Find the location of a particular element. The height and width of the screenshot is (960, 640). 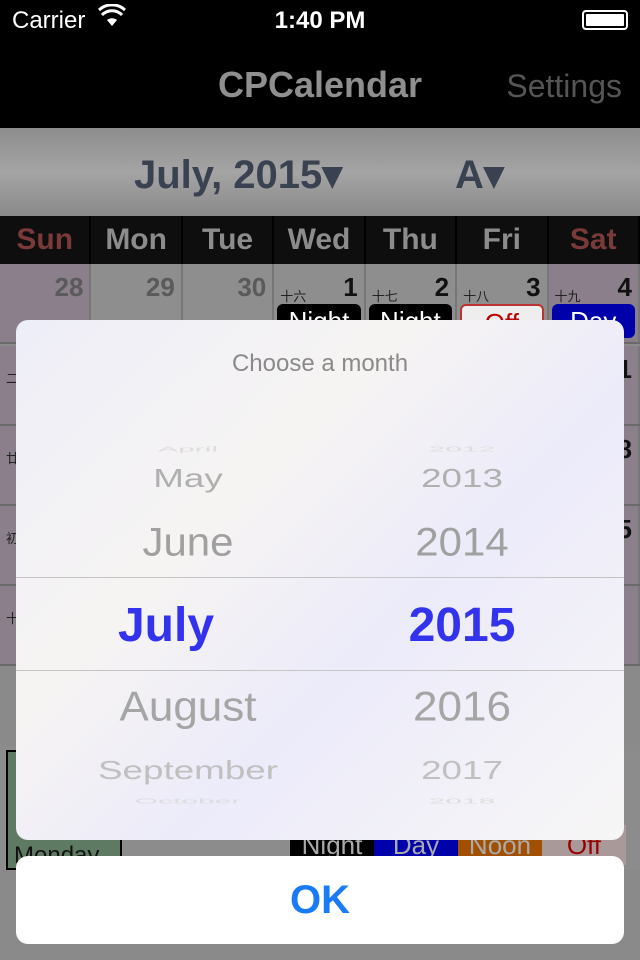

ok-button: OK is located at coordinates (320, 900).